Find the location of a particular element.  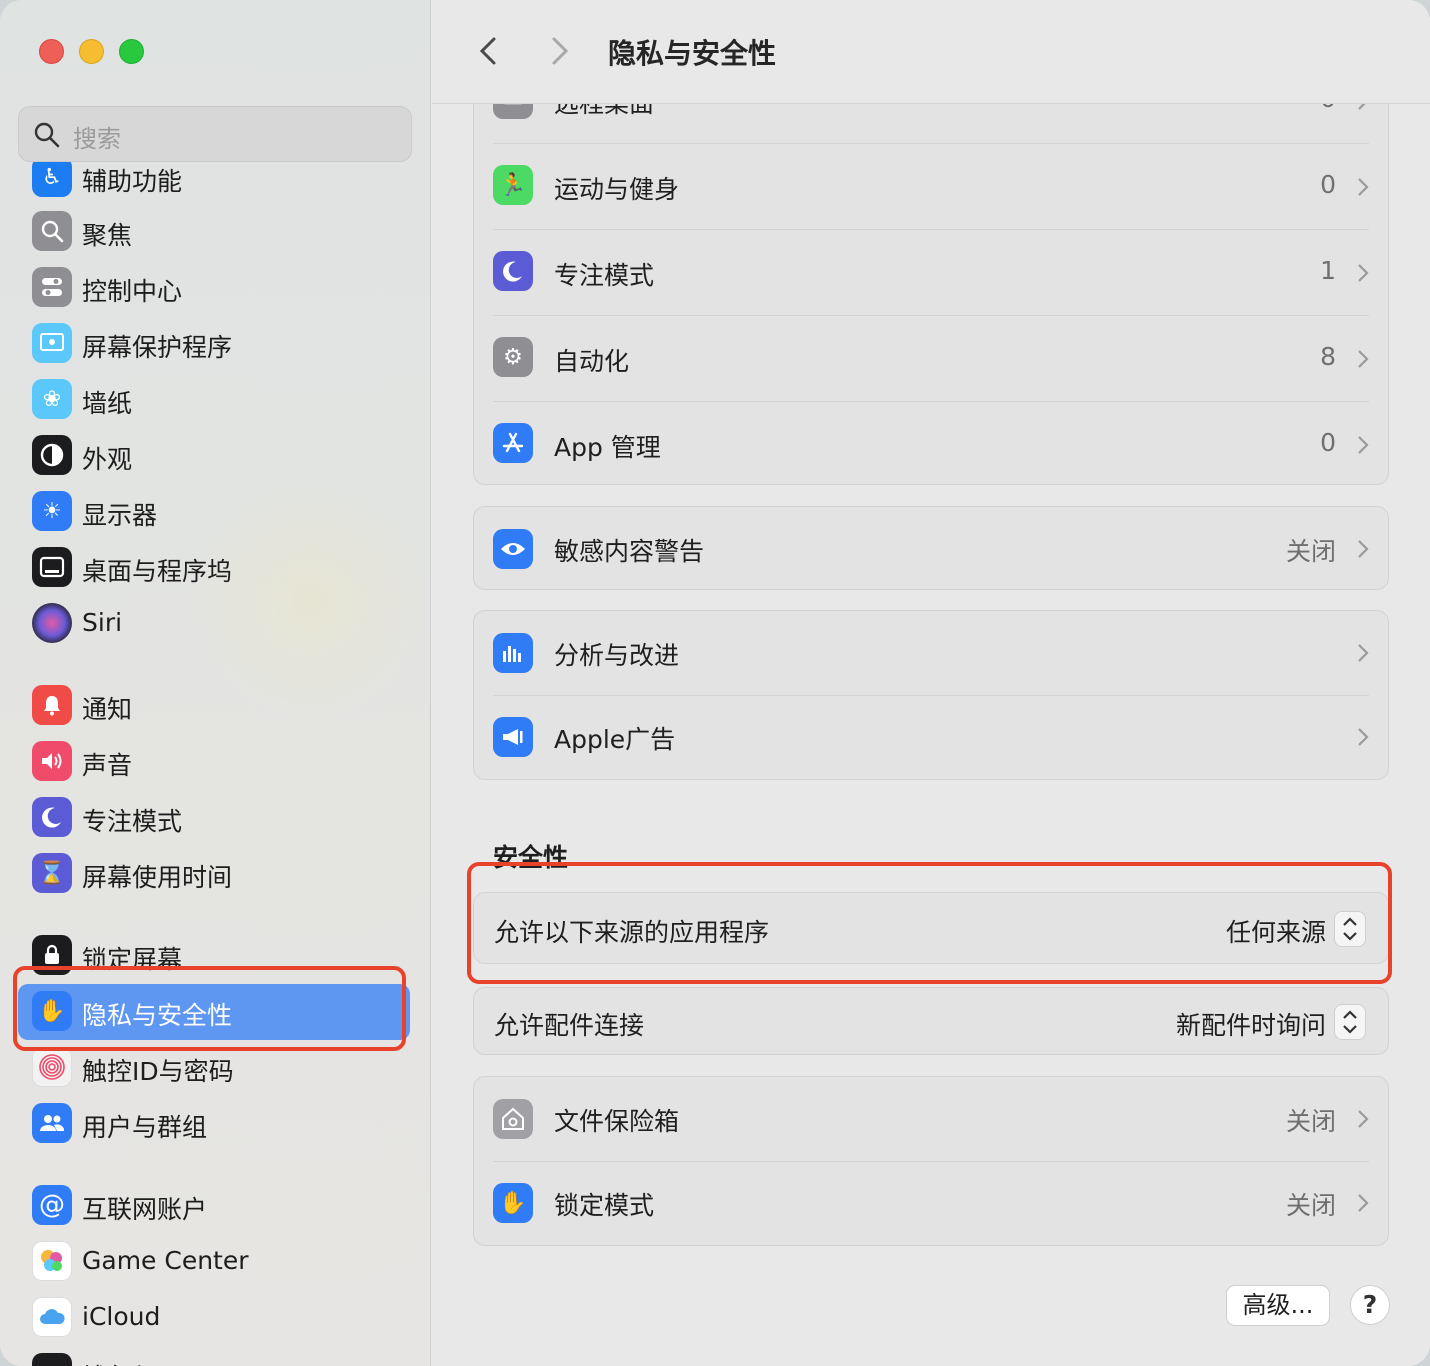

sidebar-item-label: 用户与群组 is located at coordinates (145, 1127).